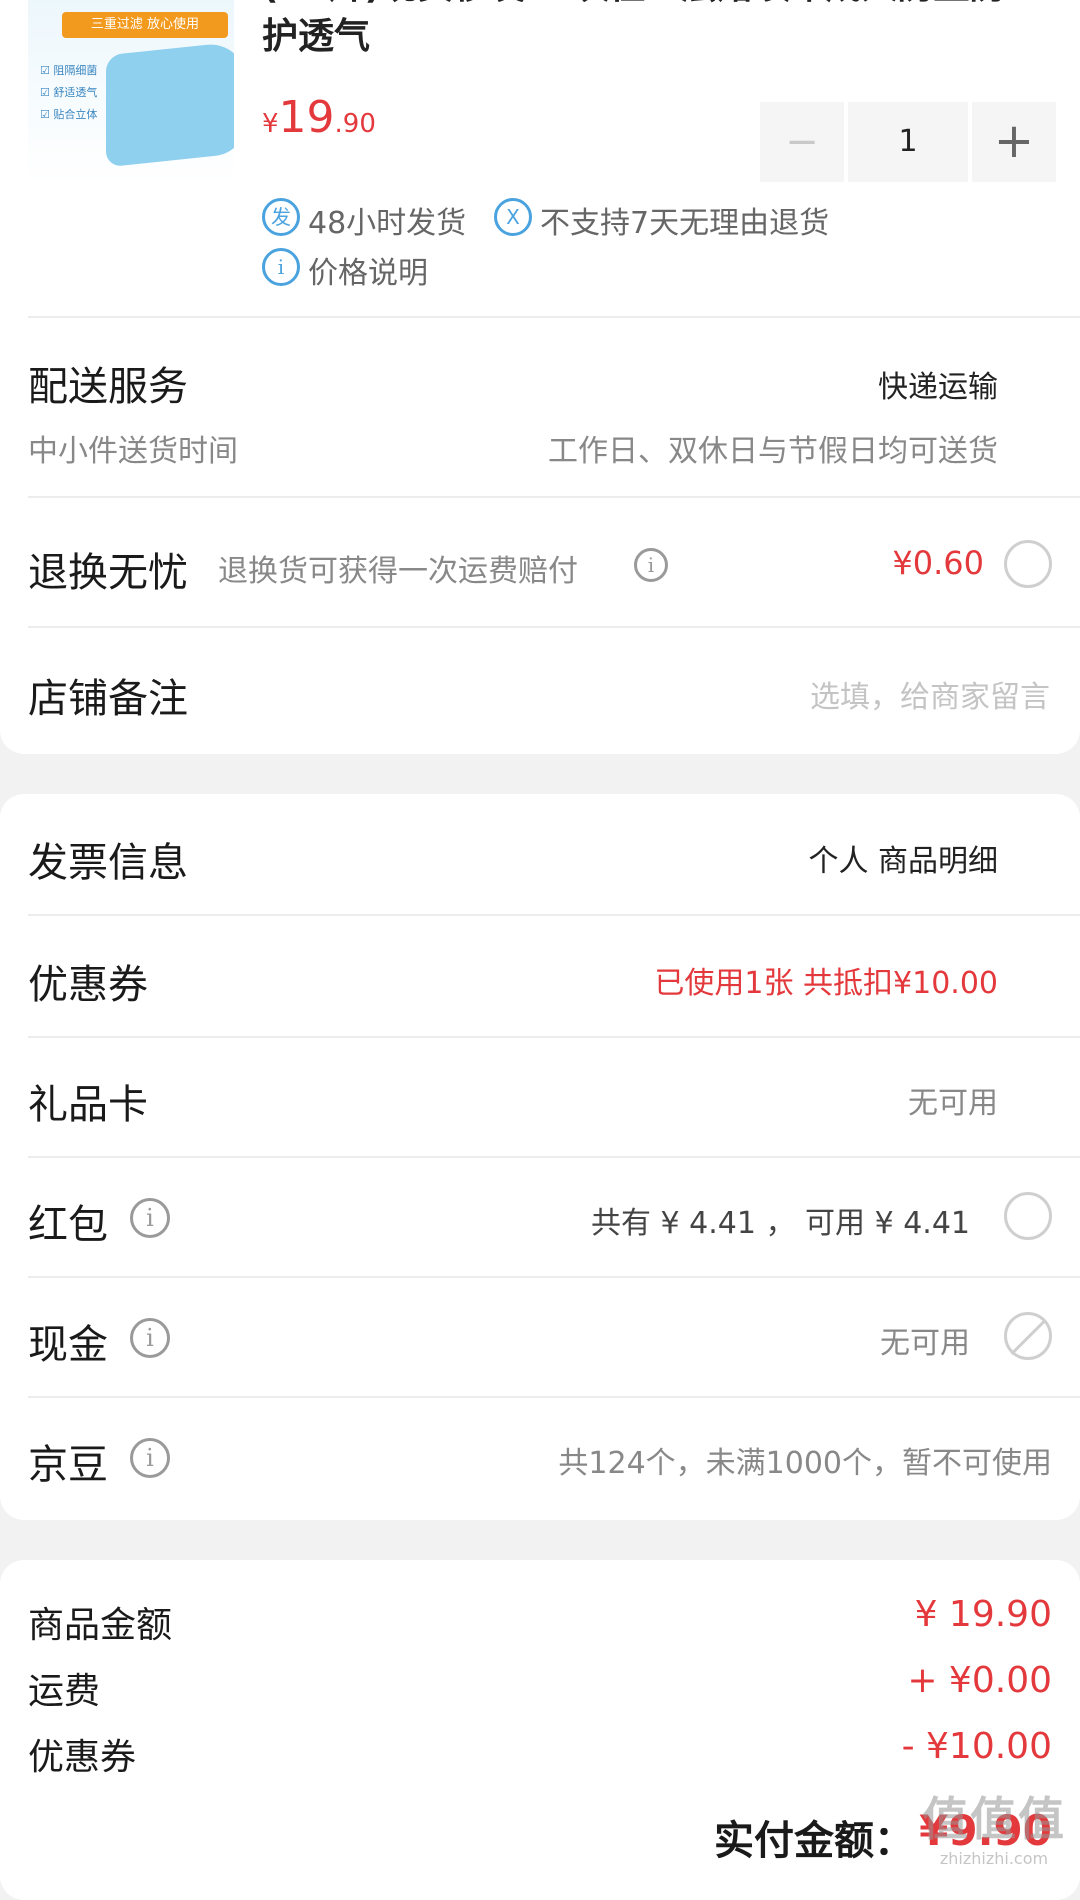 This screenshot has height=1900, width=1080. I want to click on no-return-icon: X, so click(513, 217).